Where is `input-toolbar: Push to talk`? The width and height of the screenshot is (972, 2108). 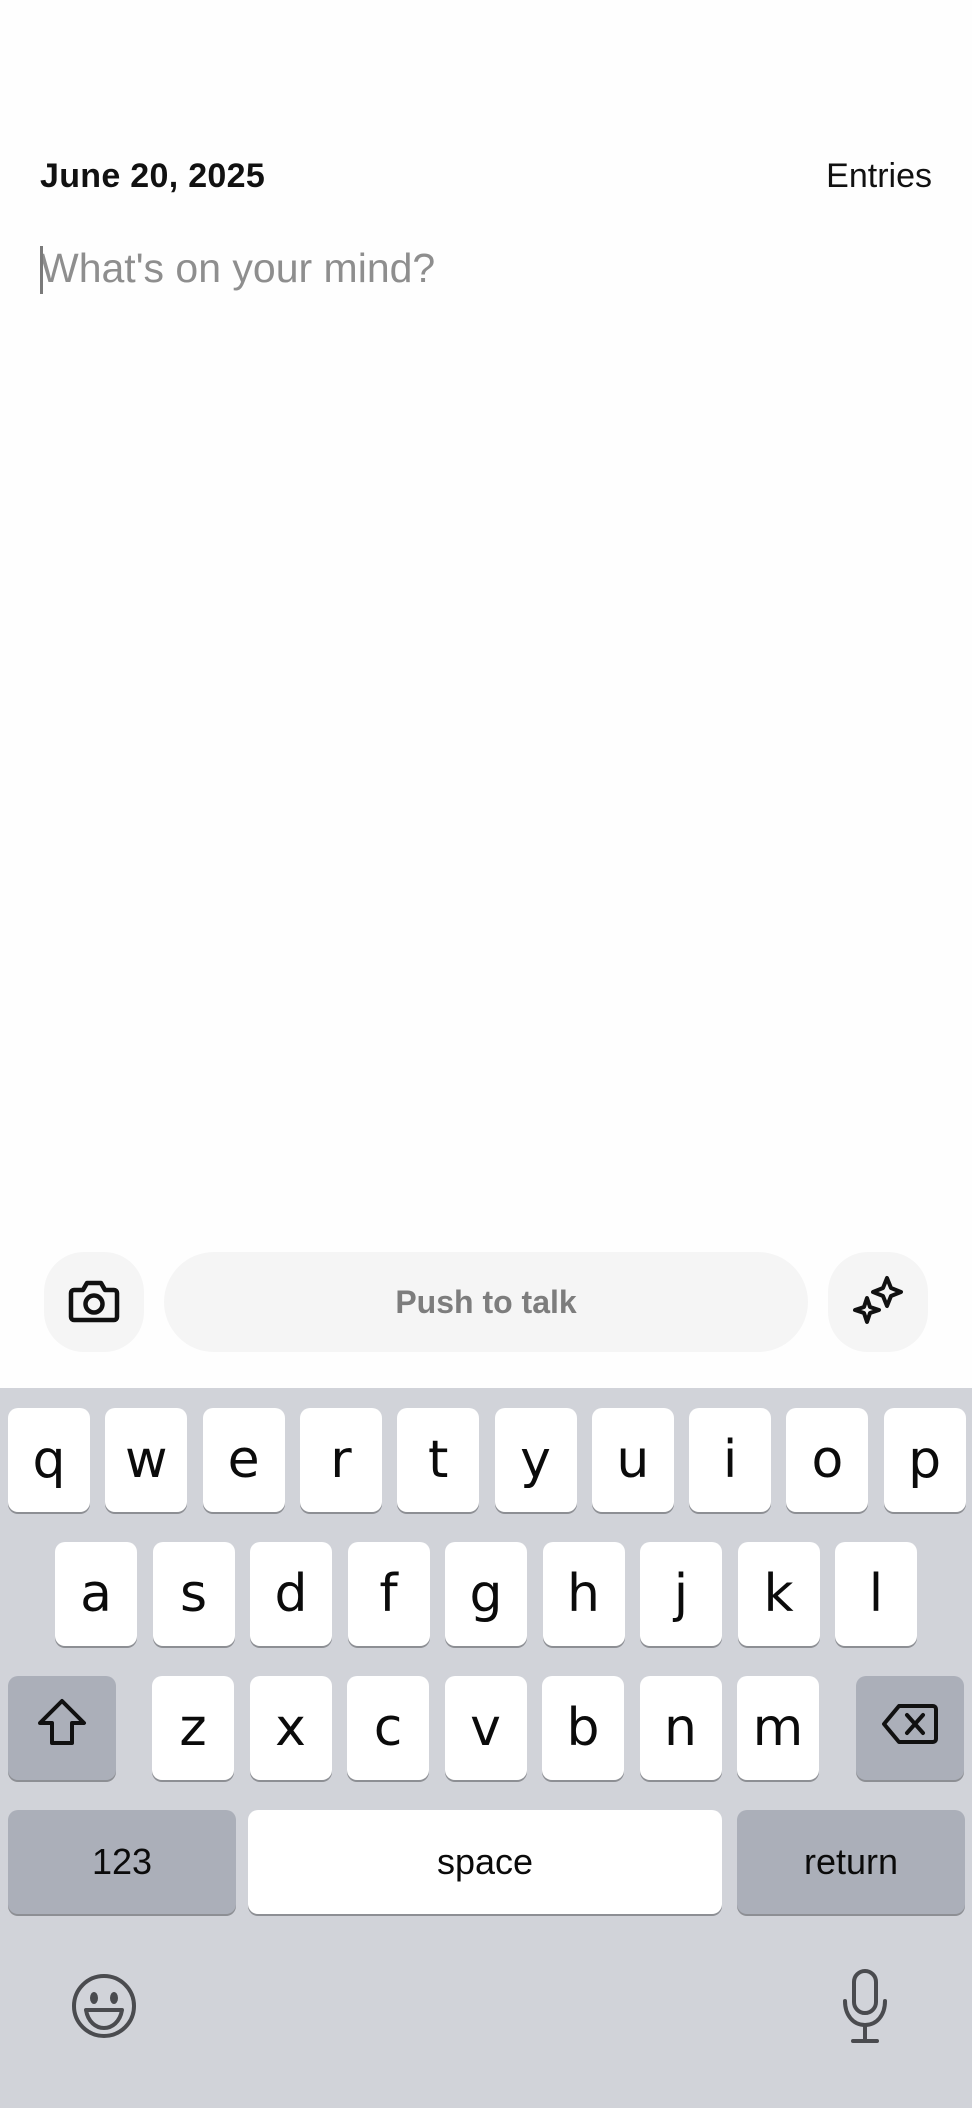 input-toolbar: Push to talk is located at coordinates (486, 1302).